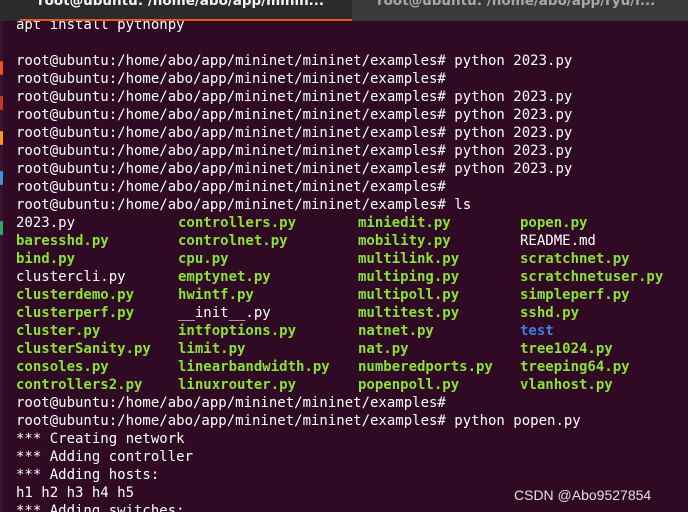  Describe the element at coordinates (46, 259) in the screenshot. I see `file-entry: bind.py` at that location.